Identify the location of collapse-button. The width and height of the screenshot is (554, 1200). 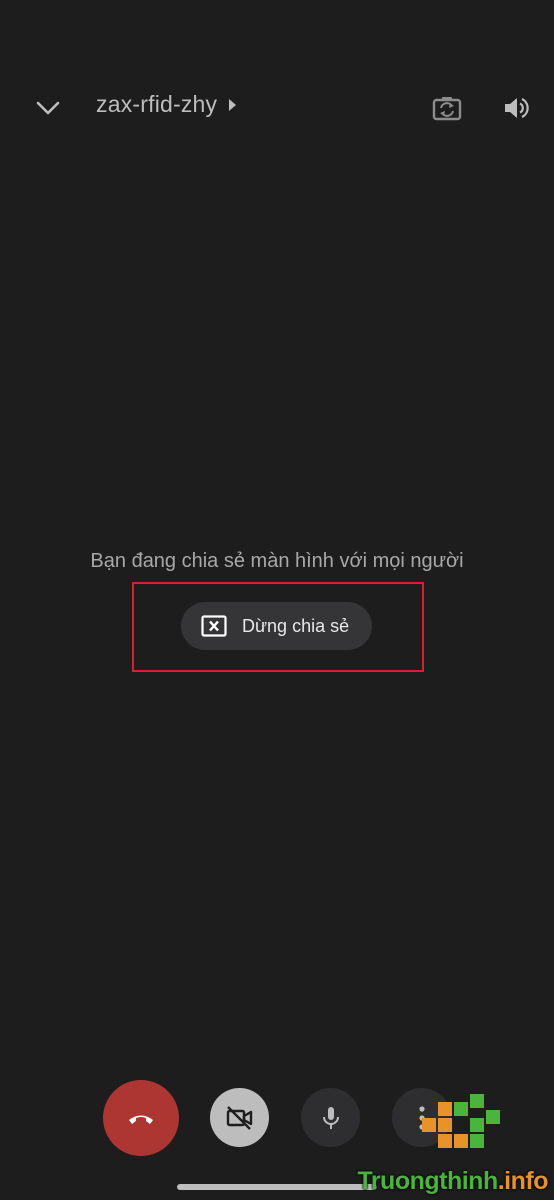
(48, 108).